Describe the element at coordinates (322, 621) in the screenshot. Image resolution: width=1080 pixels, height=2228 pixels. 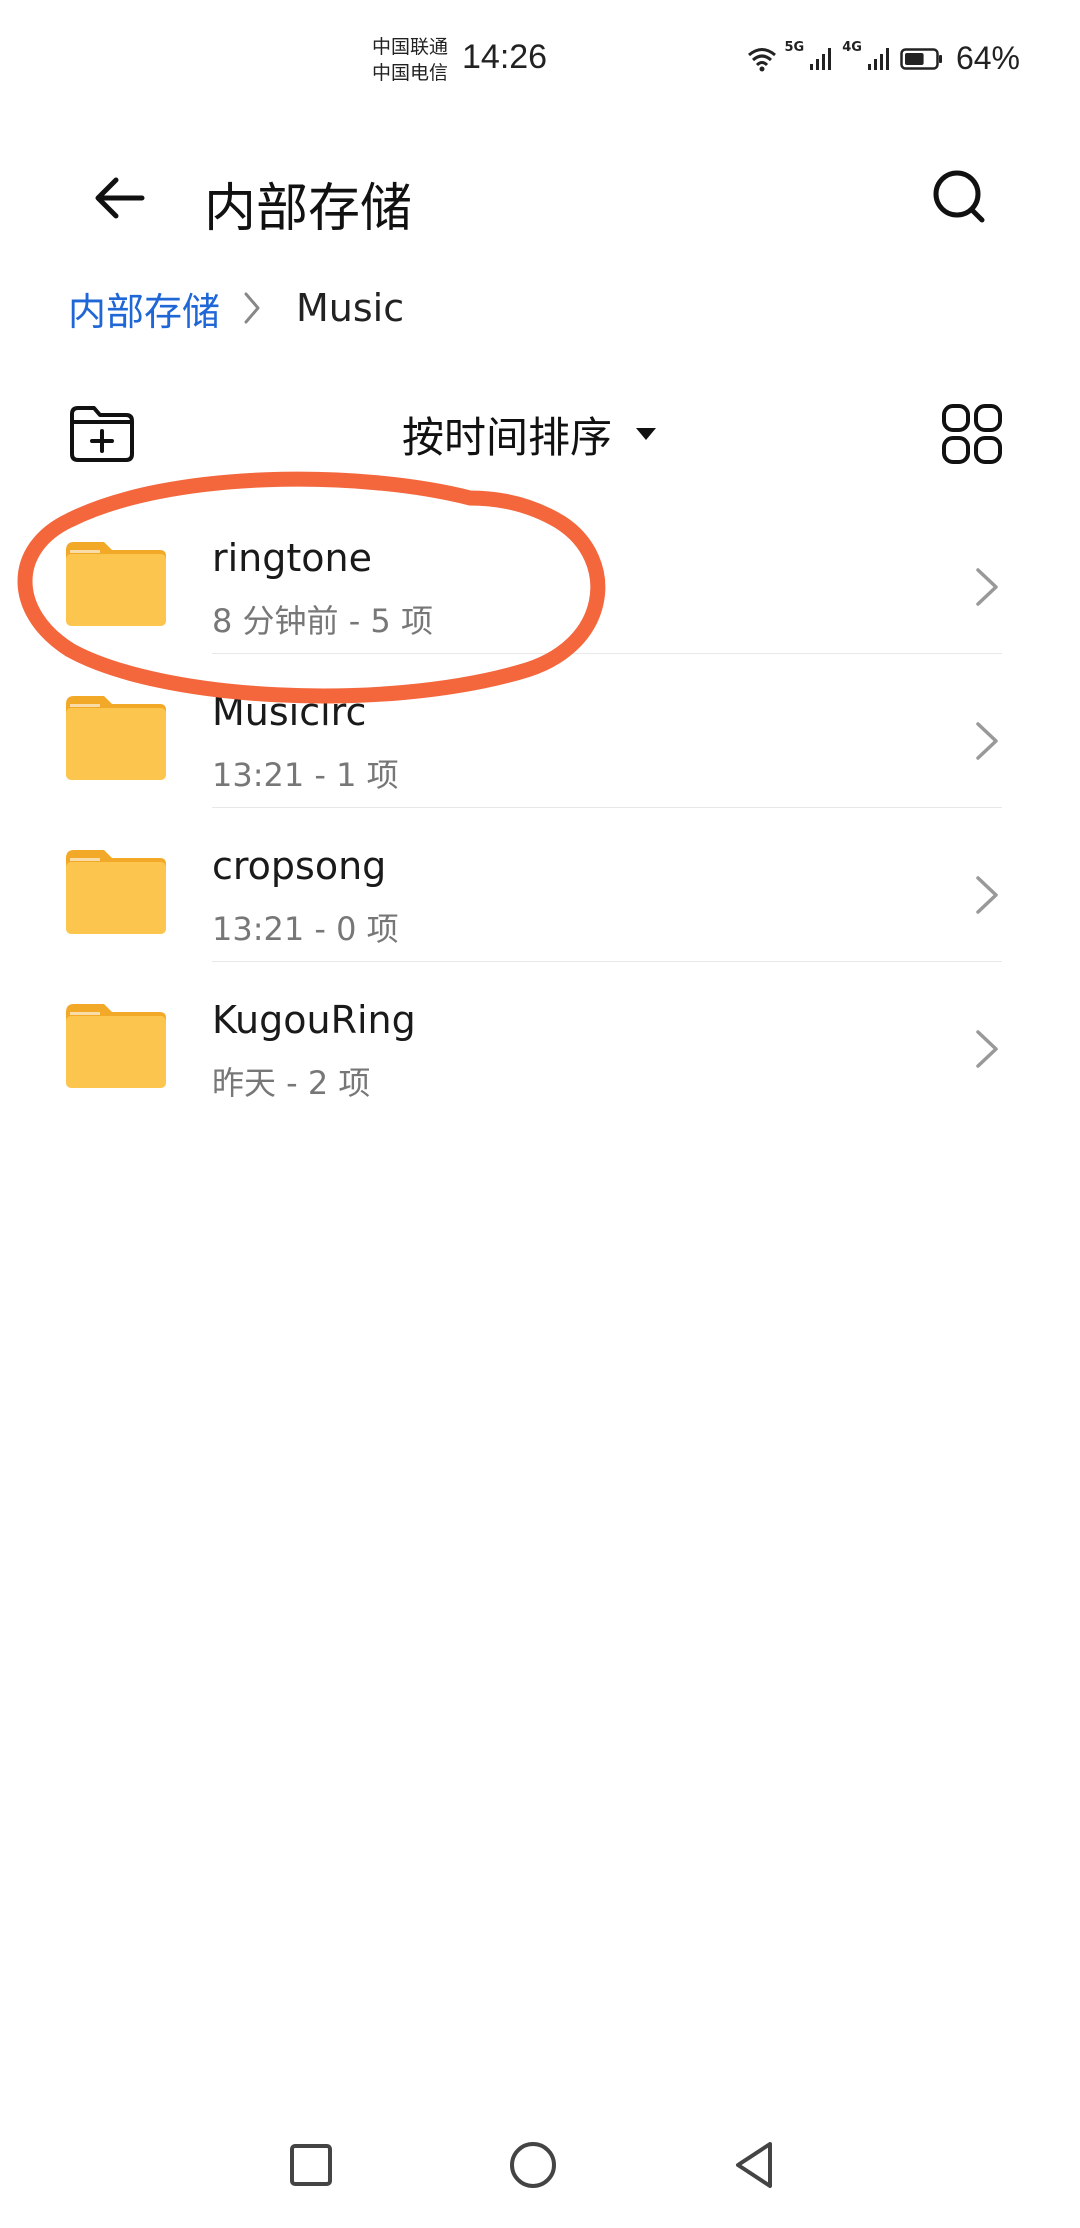
I see `folder-meta: 8 分钟前 - 5 项` at that location.